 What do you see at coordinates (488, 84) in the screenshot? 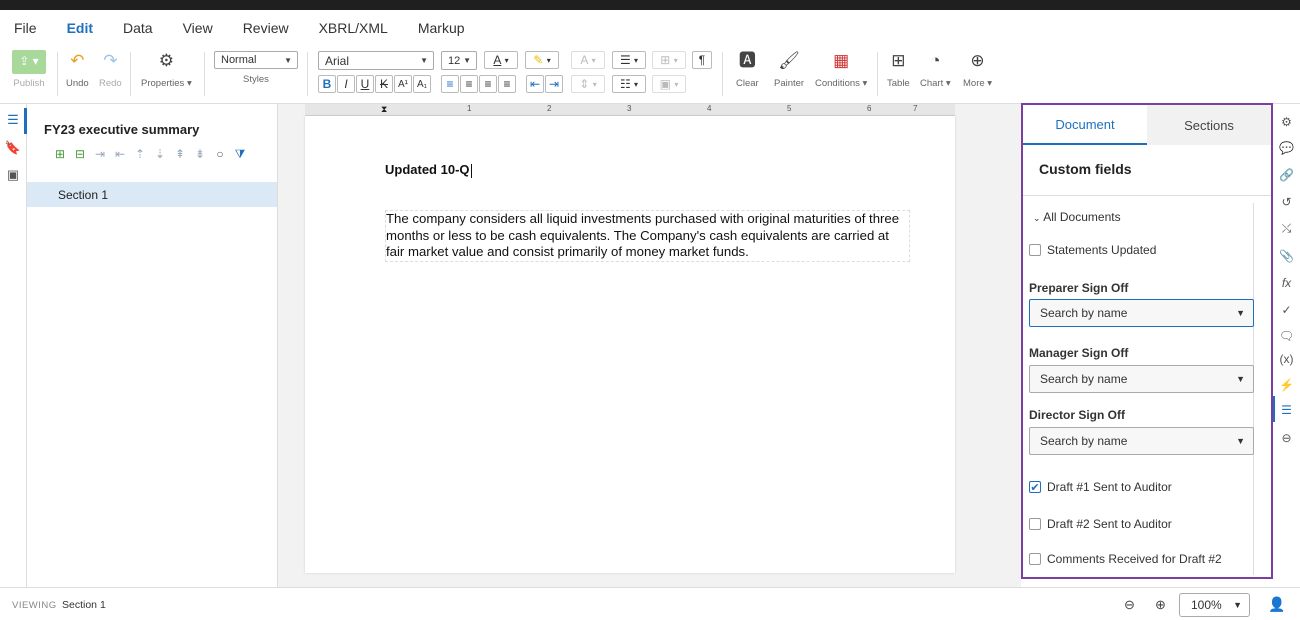
I see `align-right-button: ≡` at bounding box center [488, 84].